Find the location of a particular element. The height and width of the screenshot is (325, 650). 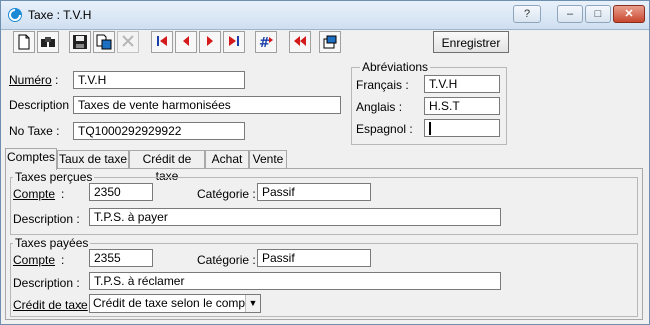

tab-comptes: Comptes is located at coordinates (31, 159).